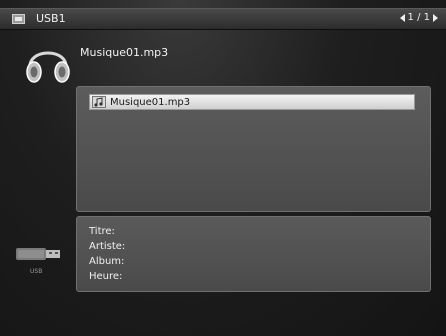 This screenshot has width=446, height=336. Describe the element at coordinates (39, 254) in the screenshot. I see `usb-stick-icon` at that location.